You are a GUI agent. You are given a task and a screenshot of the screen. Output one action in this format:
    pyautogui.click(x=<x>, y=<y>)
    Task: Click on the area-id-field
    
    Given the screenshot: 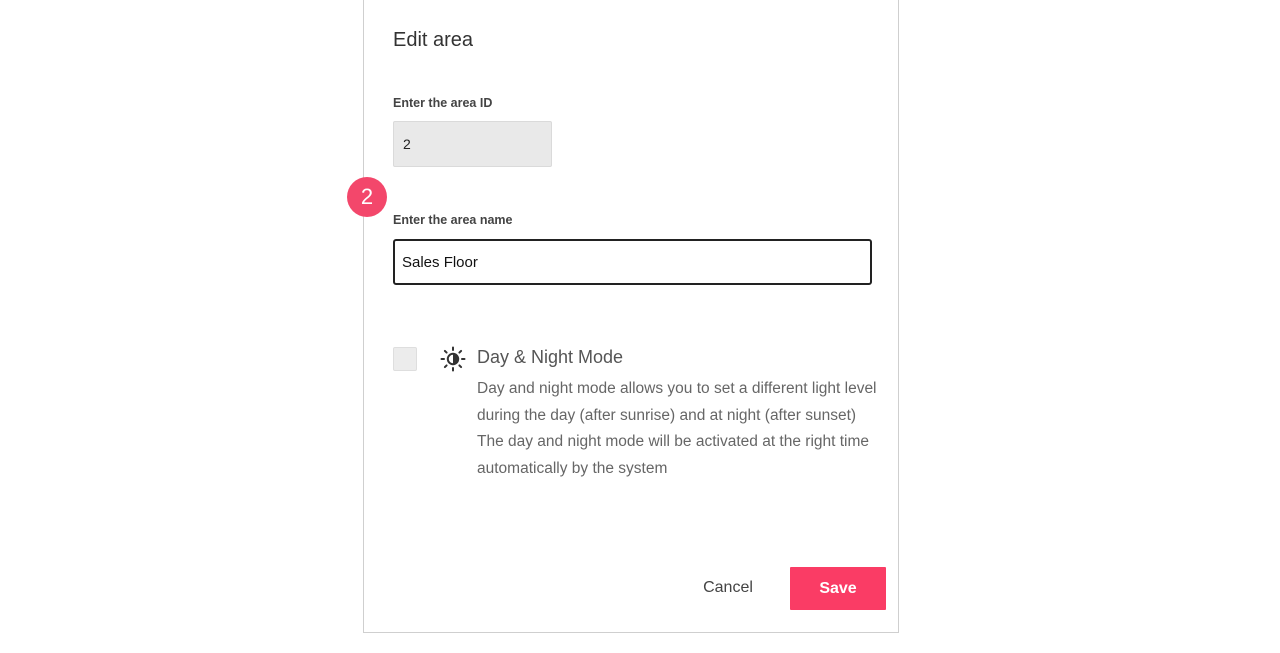 What is the action you would take?
    pyautogui.click(x=472, y=144)
    